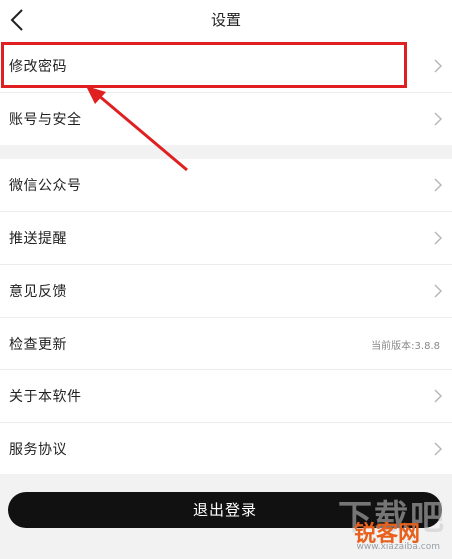 The height and width of the screenshot is (559, 452). Describe the element at coordinates (226, 396) in the screenshot. I see `row-about: 关于本软件` at that location.